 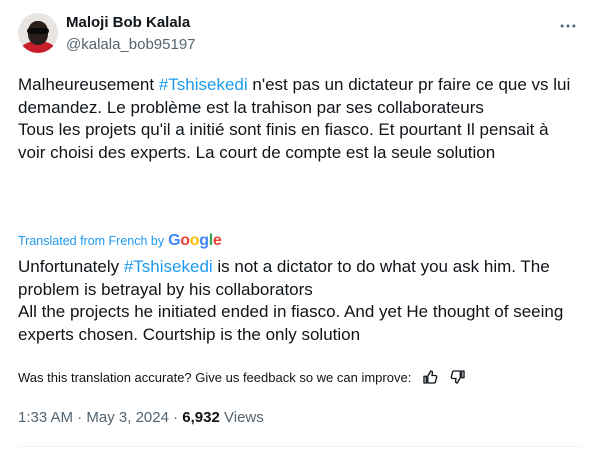 I want to click on more-icon, so click(x=568, y=26).